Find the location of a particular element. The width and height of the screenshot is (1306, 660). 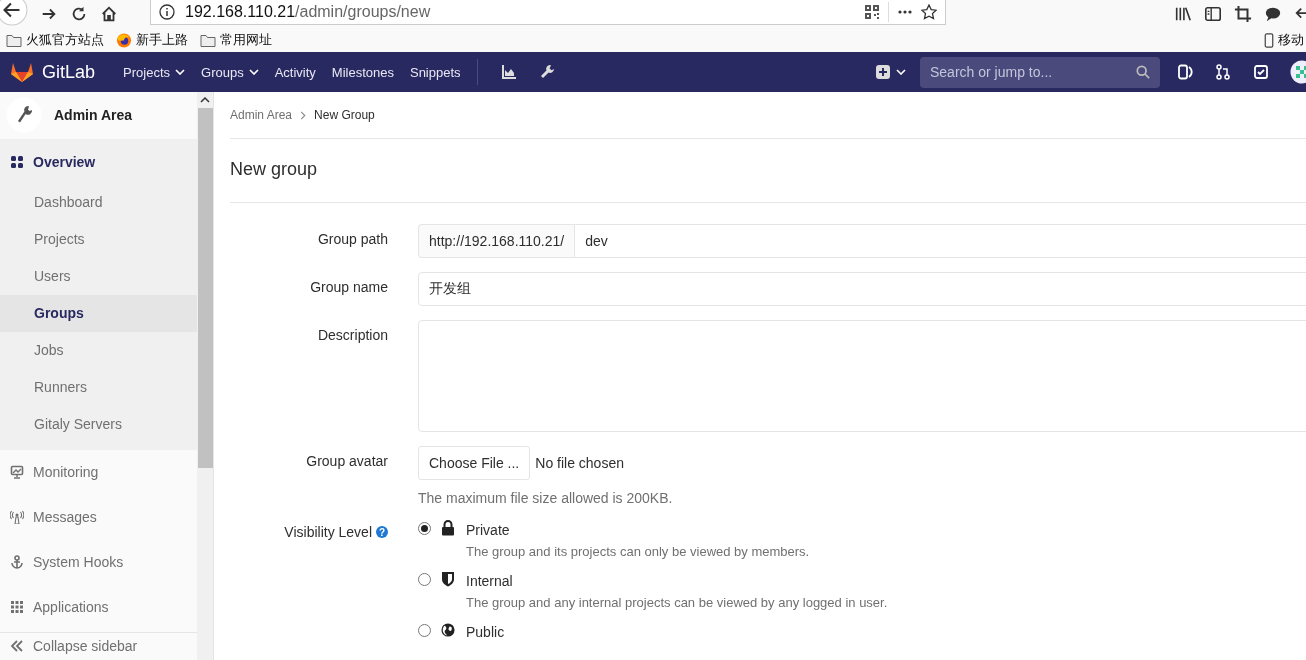

file-status: No file chosen is located at coordinates (579, 463).